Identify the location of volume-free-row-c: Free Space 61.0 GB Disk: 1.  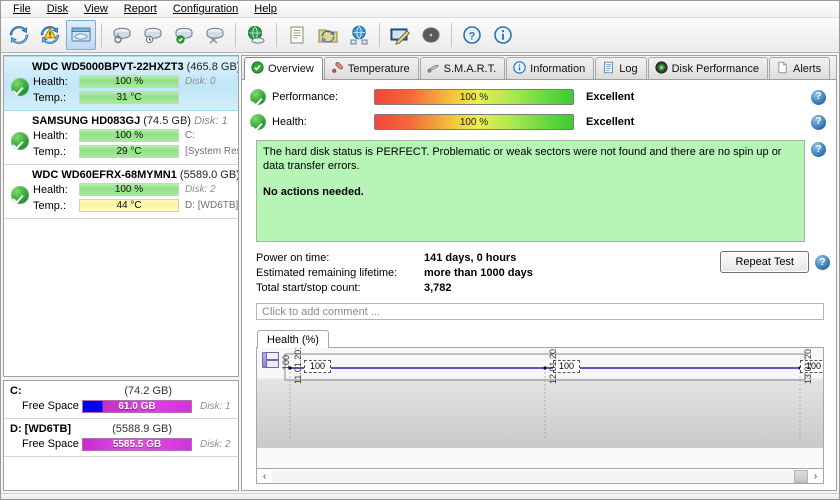
(122, 406).